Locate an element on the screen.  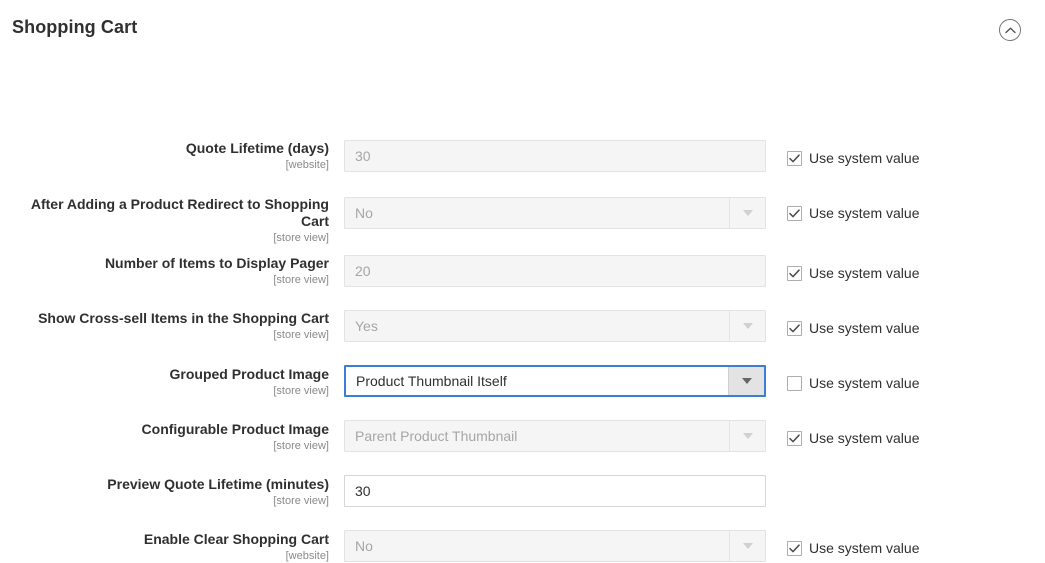
select-value: Parent Product Thumbnail is located at coordinates (436, 436).